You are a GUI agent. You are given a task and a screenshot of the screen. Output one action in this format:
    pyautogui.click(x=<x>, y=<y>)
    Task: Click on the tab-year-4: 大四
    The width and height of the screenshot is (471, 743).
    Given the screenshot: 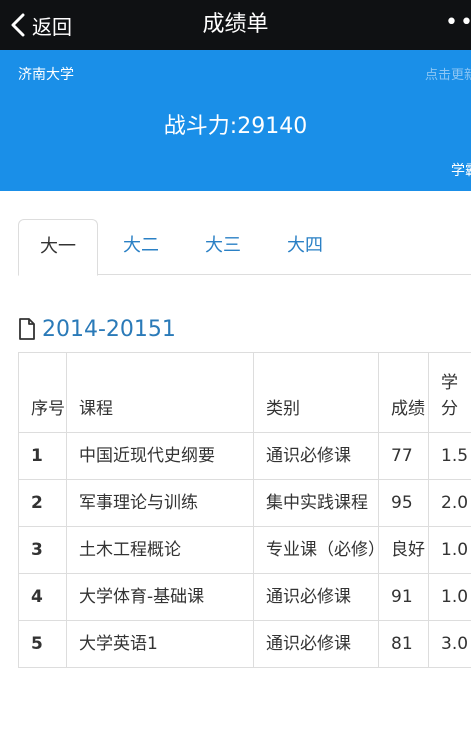 What is the action you would take?
    pyautogui.click(x=305, y=246)
    